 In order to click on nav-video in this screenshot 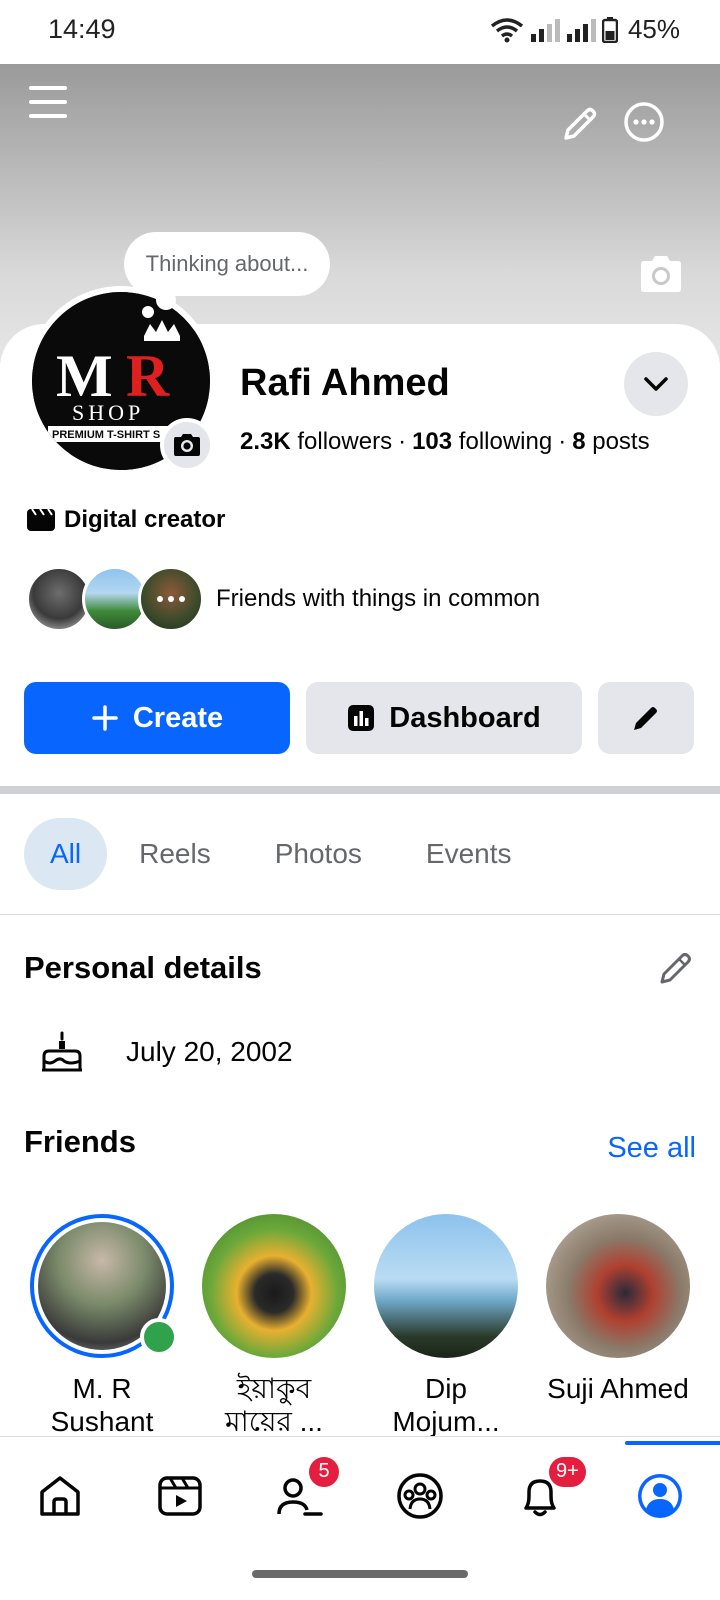, I will do `click(180, 1496)`.